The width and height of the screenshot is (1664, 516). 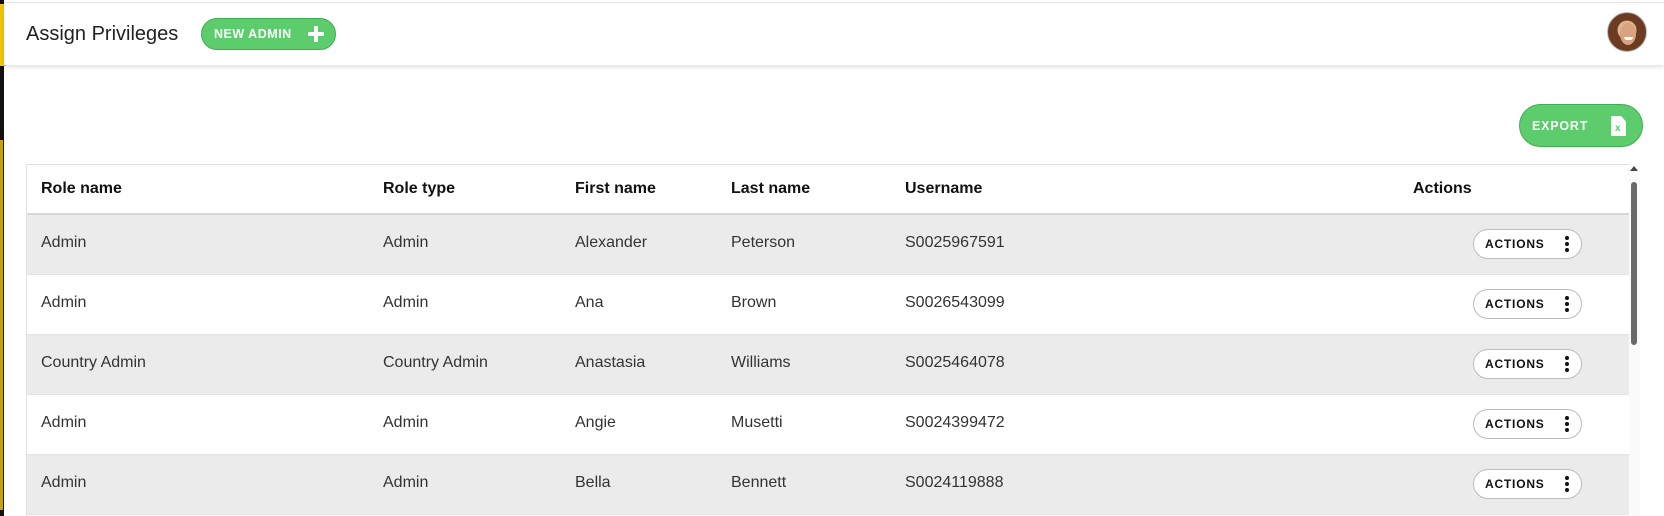 I want to click on scroll-up-arrow-icon, so click(x=1634, y=168).